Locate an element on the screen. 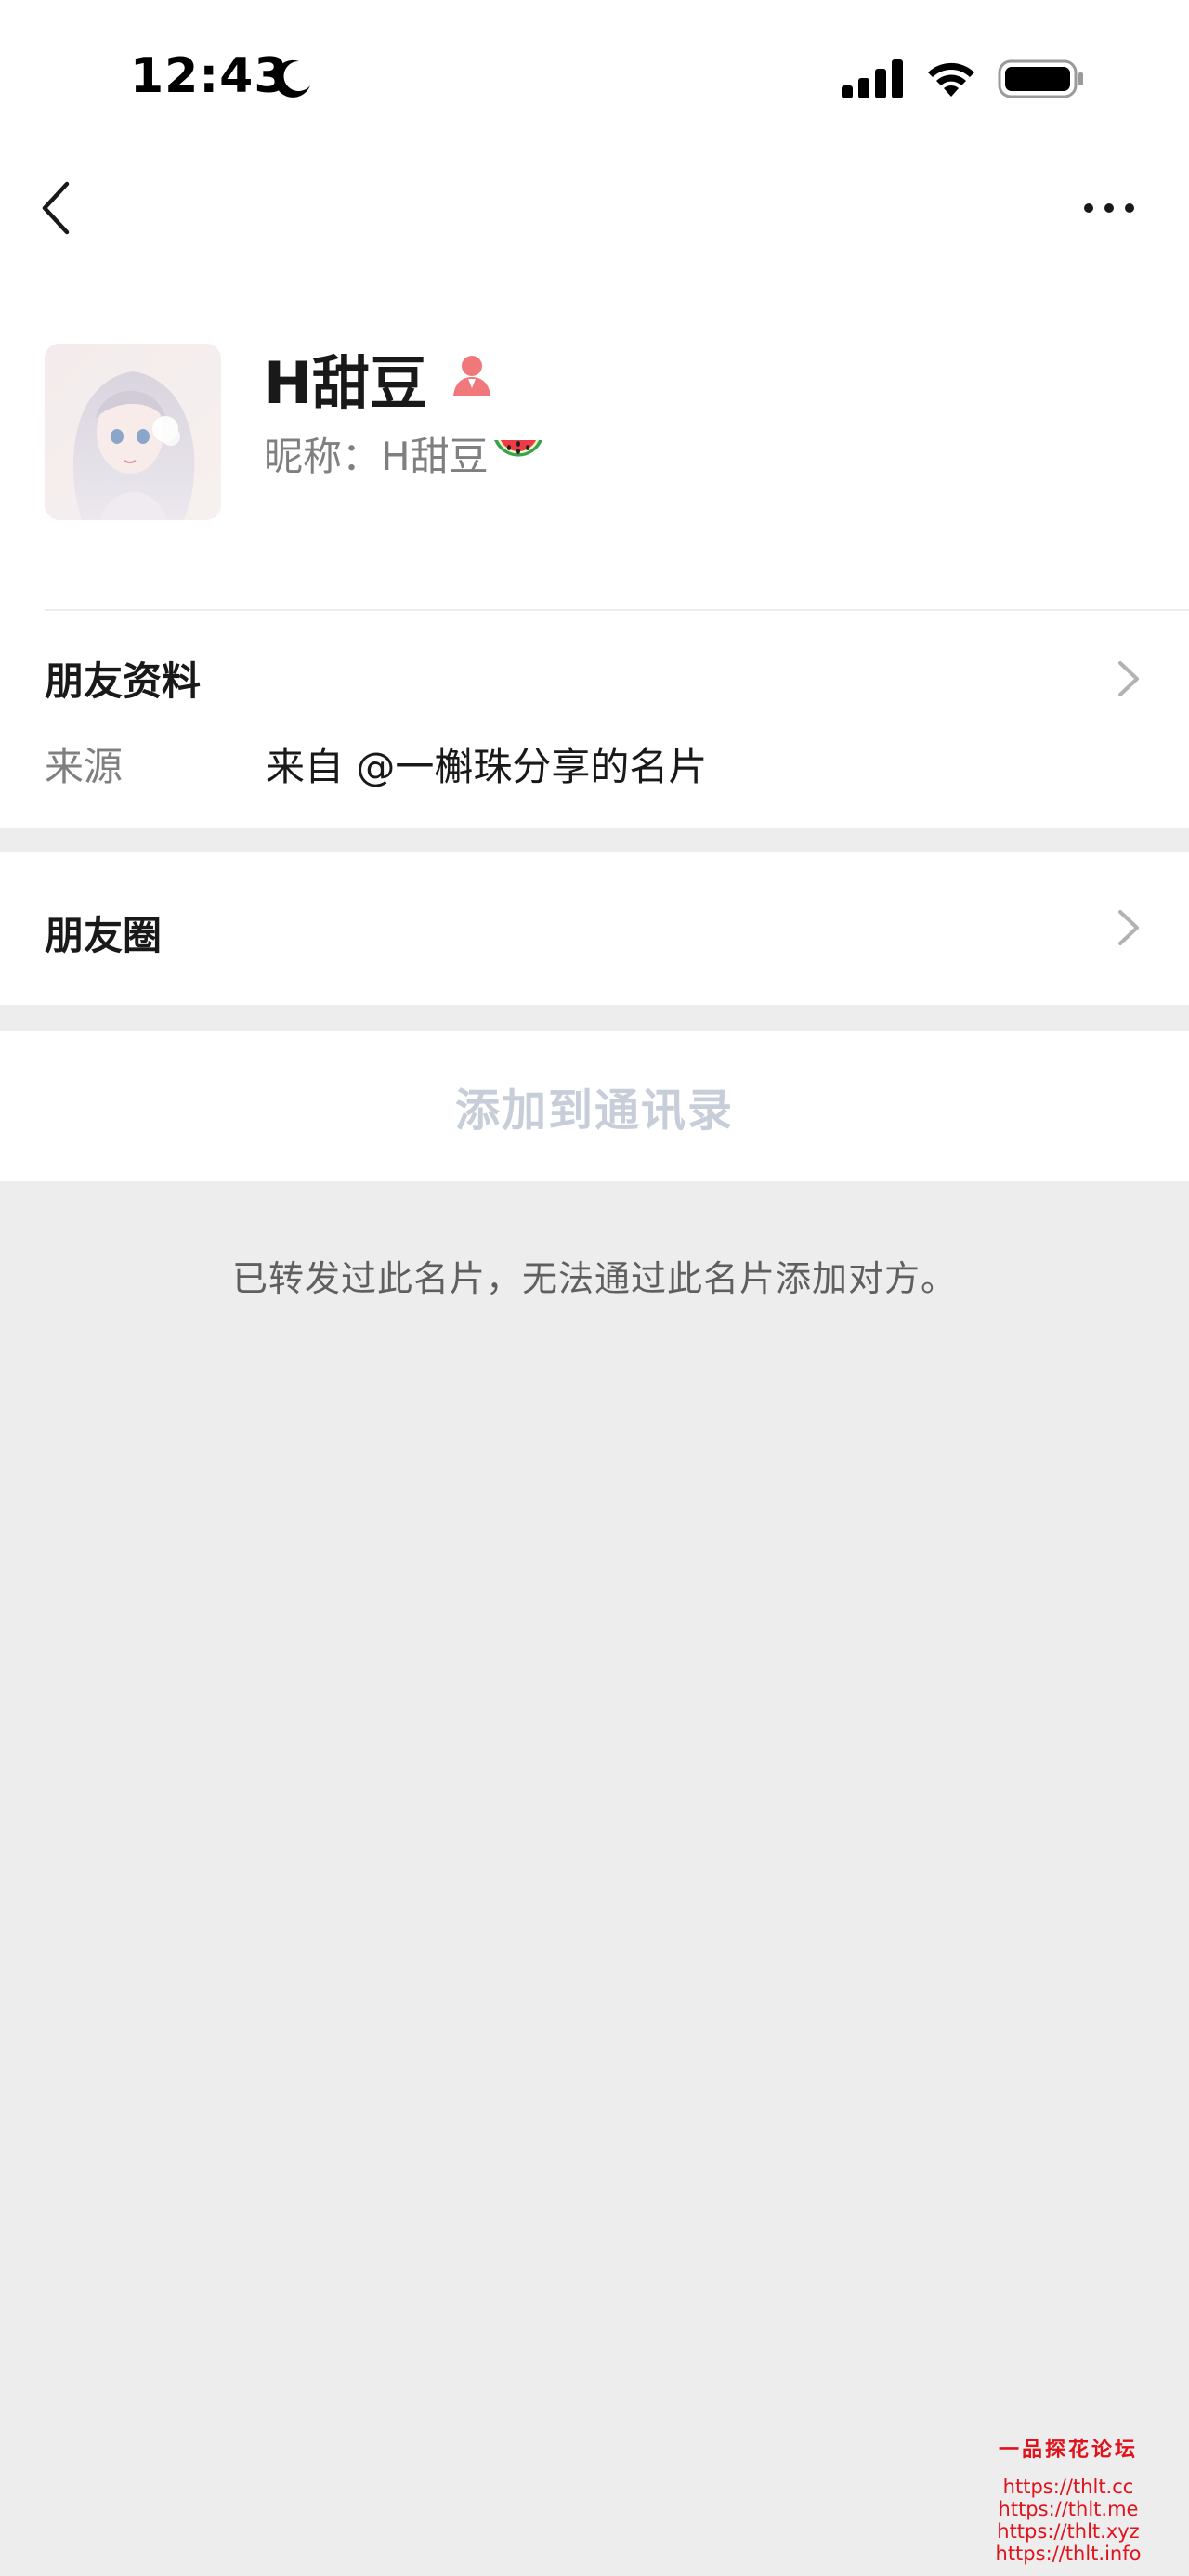  more-options-icon is located at coordinates (1109, 208).